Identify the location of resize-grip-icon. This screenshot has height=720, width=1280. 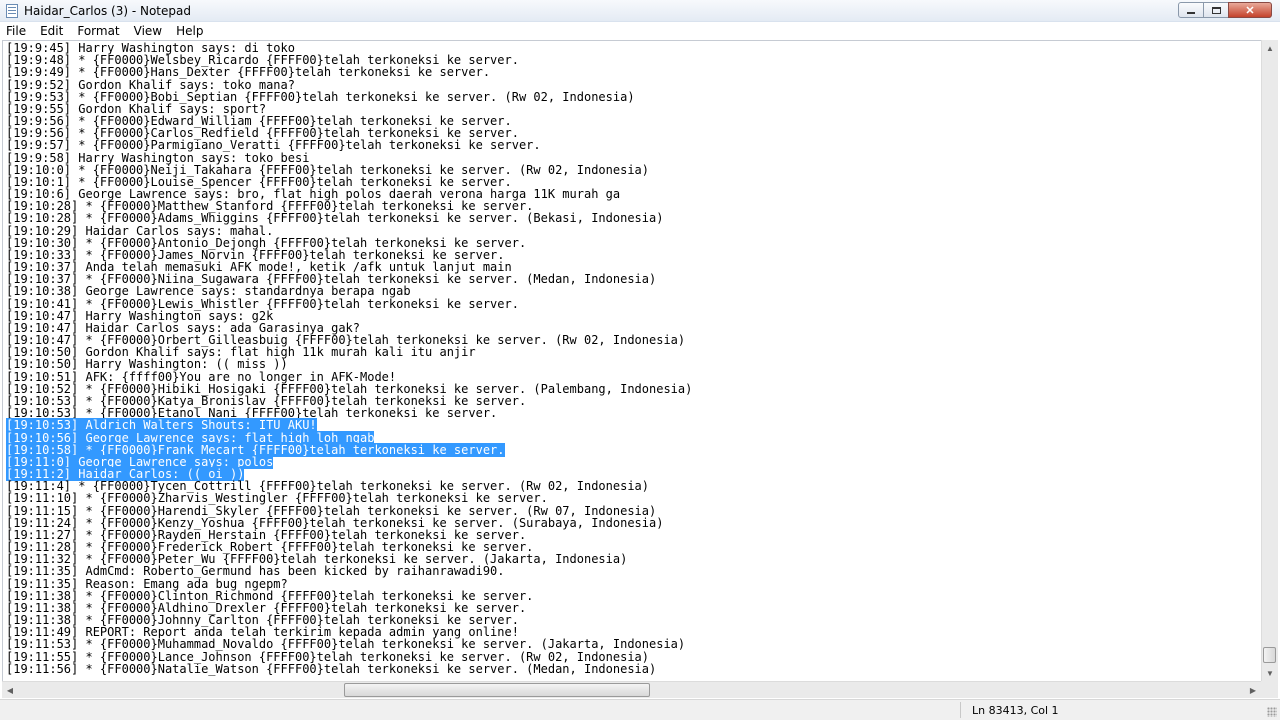
(1272, 712).